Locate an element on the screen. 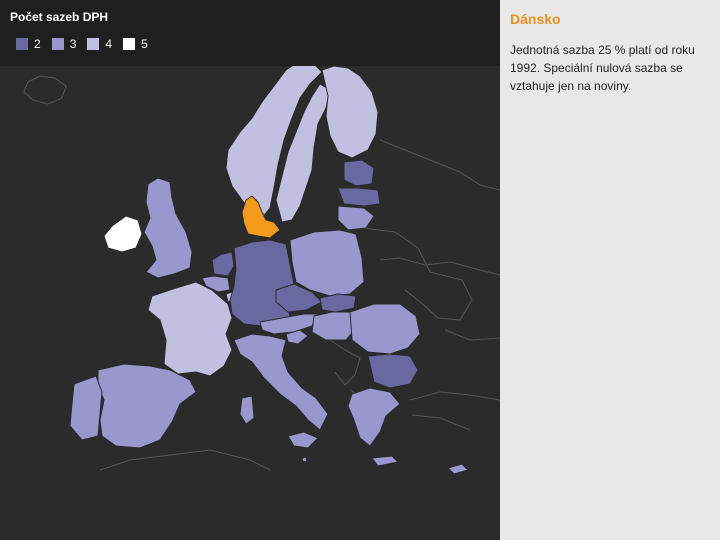  region-poland is located at coordinates (327, 263).